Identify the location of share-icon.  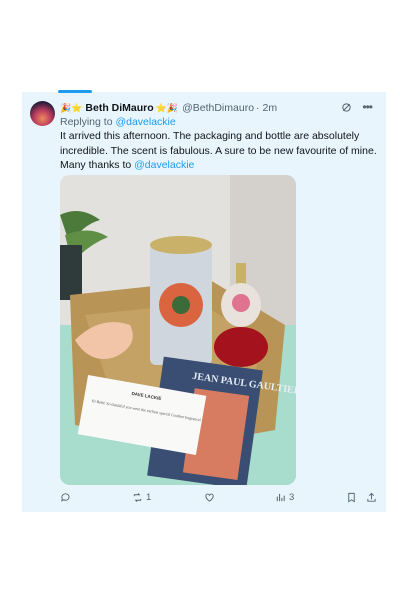
(371, 497).